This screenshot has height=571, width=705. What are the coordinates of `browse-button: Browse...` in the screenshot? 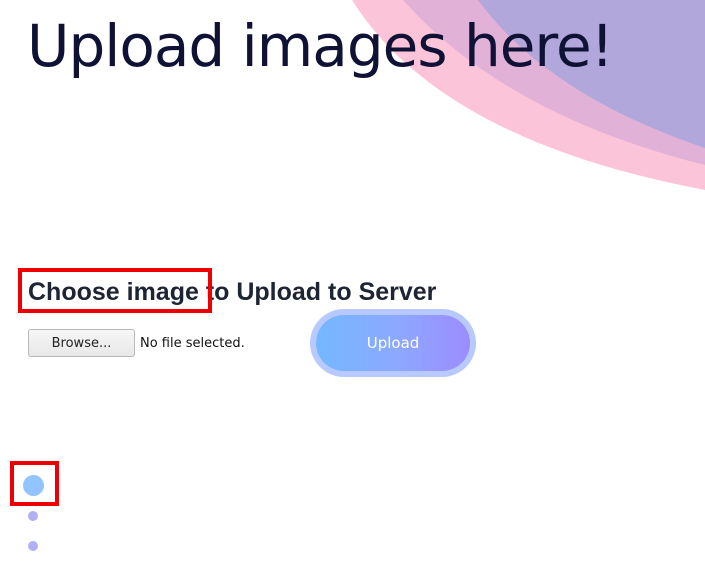 It's located at (81, 343).